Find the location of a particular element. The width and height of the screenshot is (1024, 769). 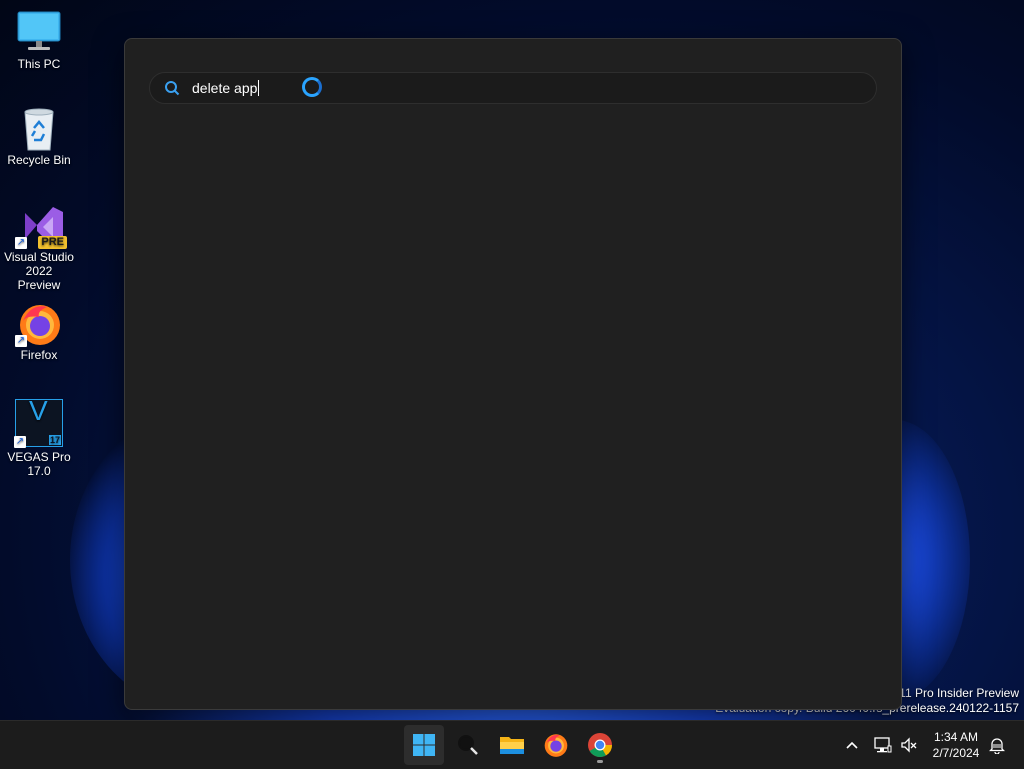

desktop-icon-visual-studio: PRE ↗ Visual Studio 2022 Preview is located at coordinates (39, 247).